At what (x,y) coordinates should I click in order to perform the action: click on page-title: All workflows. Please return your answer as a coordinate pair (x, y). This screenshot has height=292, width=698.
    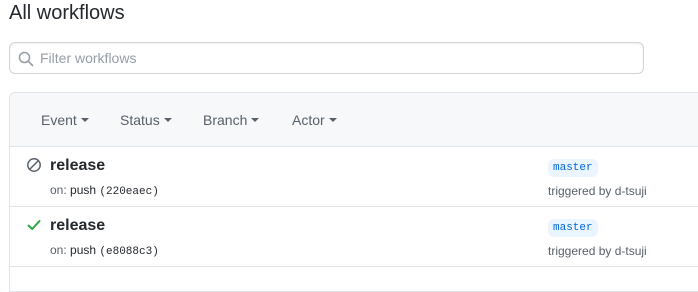
    Looking at the image, I should click on (67, 13).